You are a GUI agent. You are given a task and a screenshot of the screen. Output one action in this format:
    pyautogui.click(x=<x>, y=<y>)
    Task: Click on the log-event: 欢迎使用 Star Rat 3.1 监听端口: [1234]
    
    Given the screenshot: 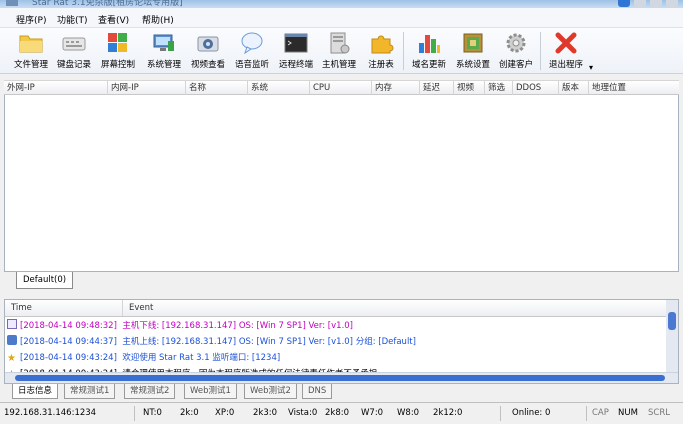 What is the action you would take?
    pyautogui.click(x=201, y=358)
    